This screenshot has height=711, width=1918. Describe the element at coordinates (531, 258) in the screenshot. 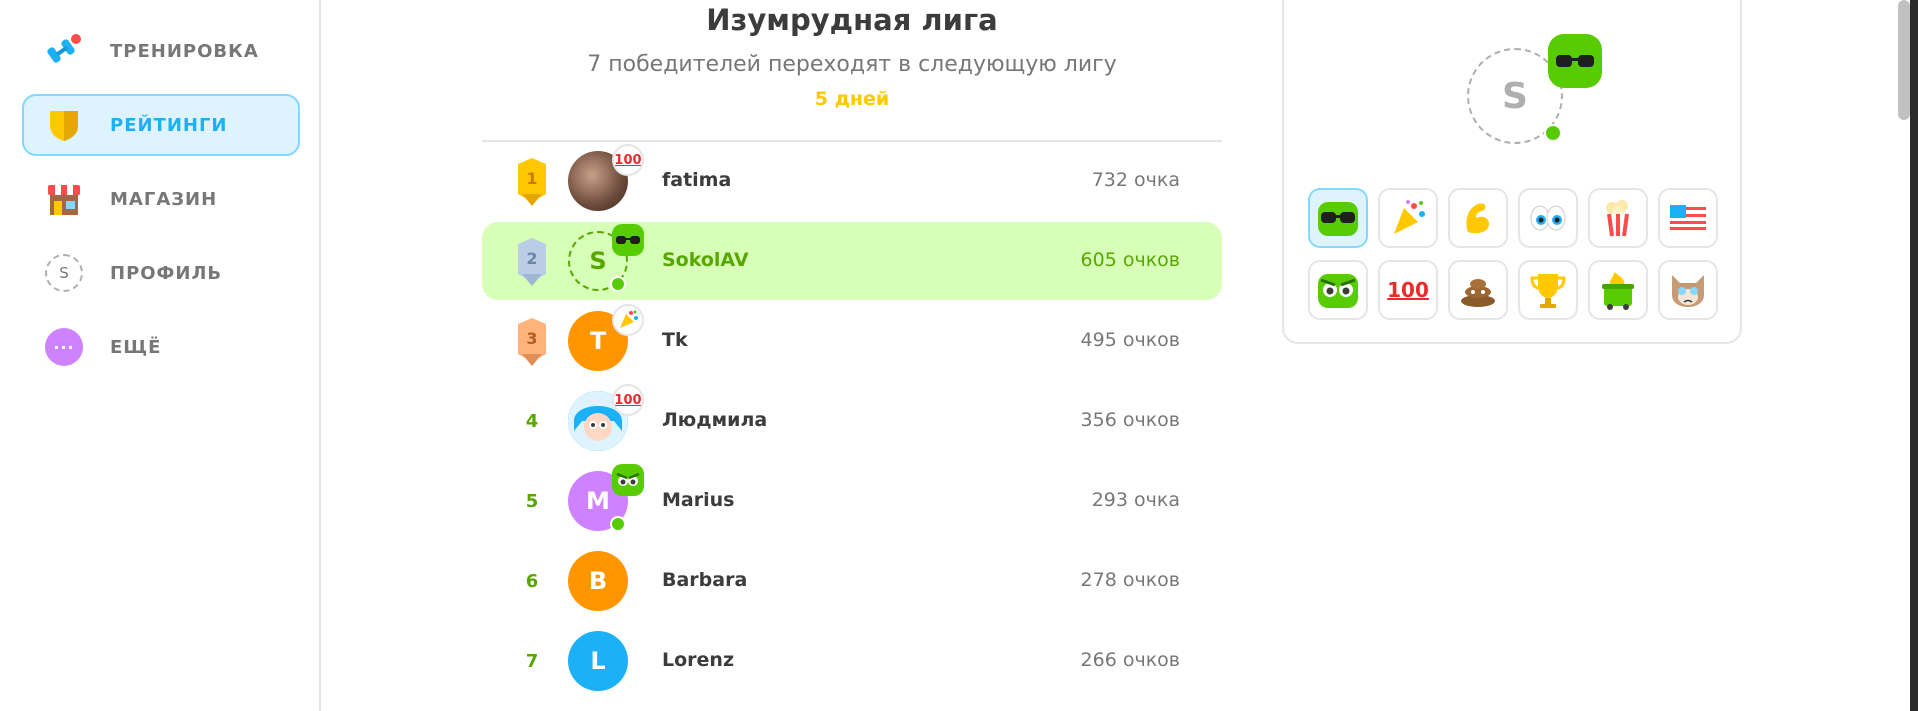

I see `svg-text: 2` at that location.